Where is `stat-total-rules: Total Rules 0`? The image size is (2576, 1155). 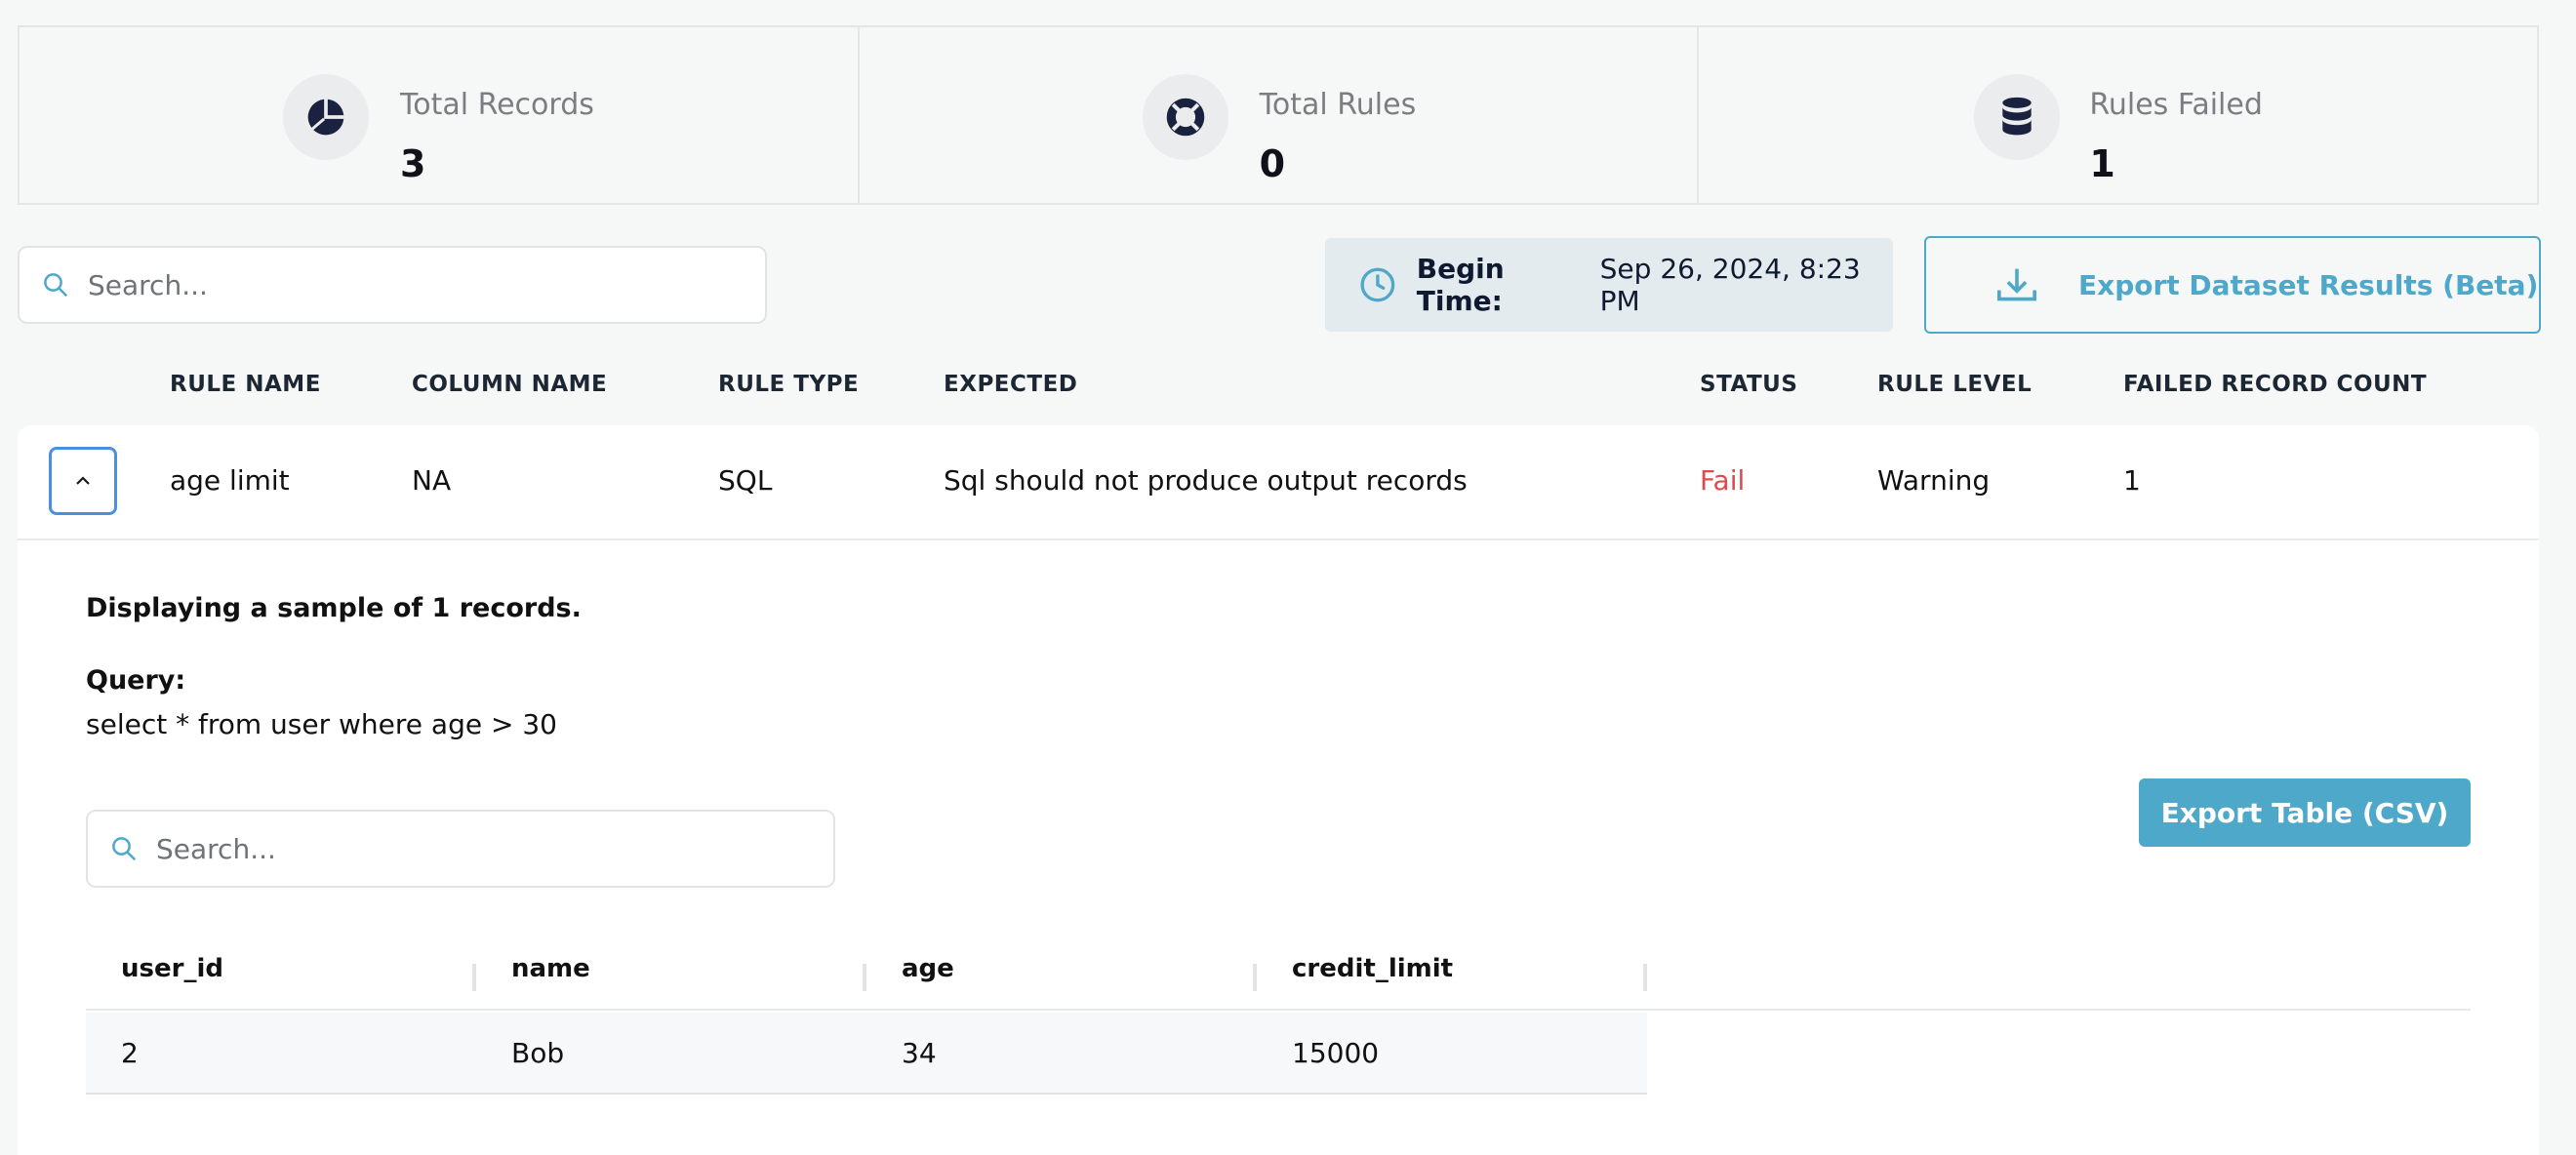
stat-total-rules: Total Rules 0 is located at coordinates (1280, 115).